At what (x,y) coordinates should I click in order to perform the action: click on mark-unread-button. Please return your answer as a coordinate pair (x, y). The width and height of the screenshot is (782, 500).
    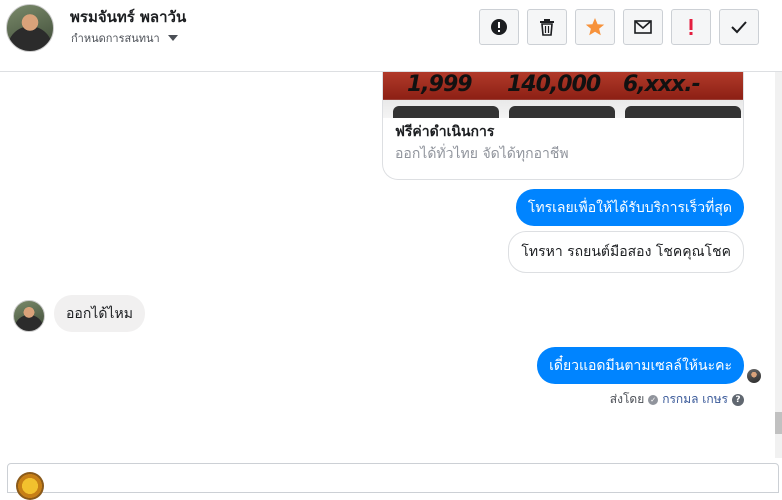
    Looking at the image, I should click on (643, 27).